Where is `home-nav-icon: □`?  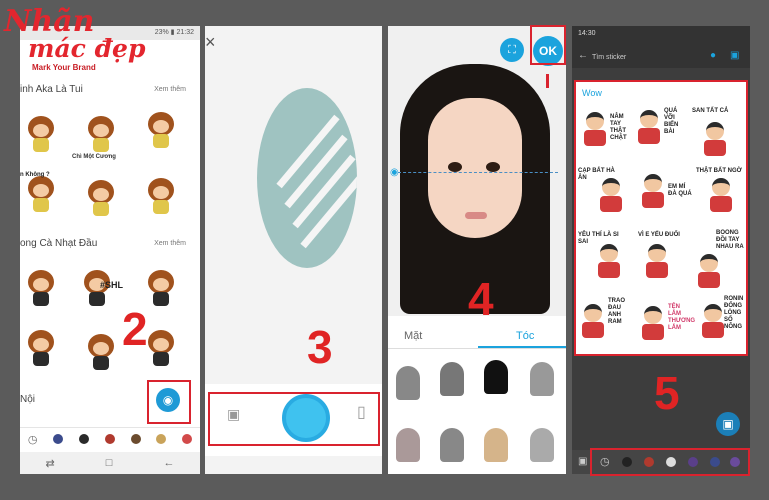
home-nav-icon: □ is located at coordinates (109, 463).